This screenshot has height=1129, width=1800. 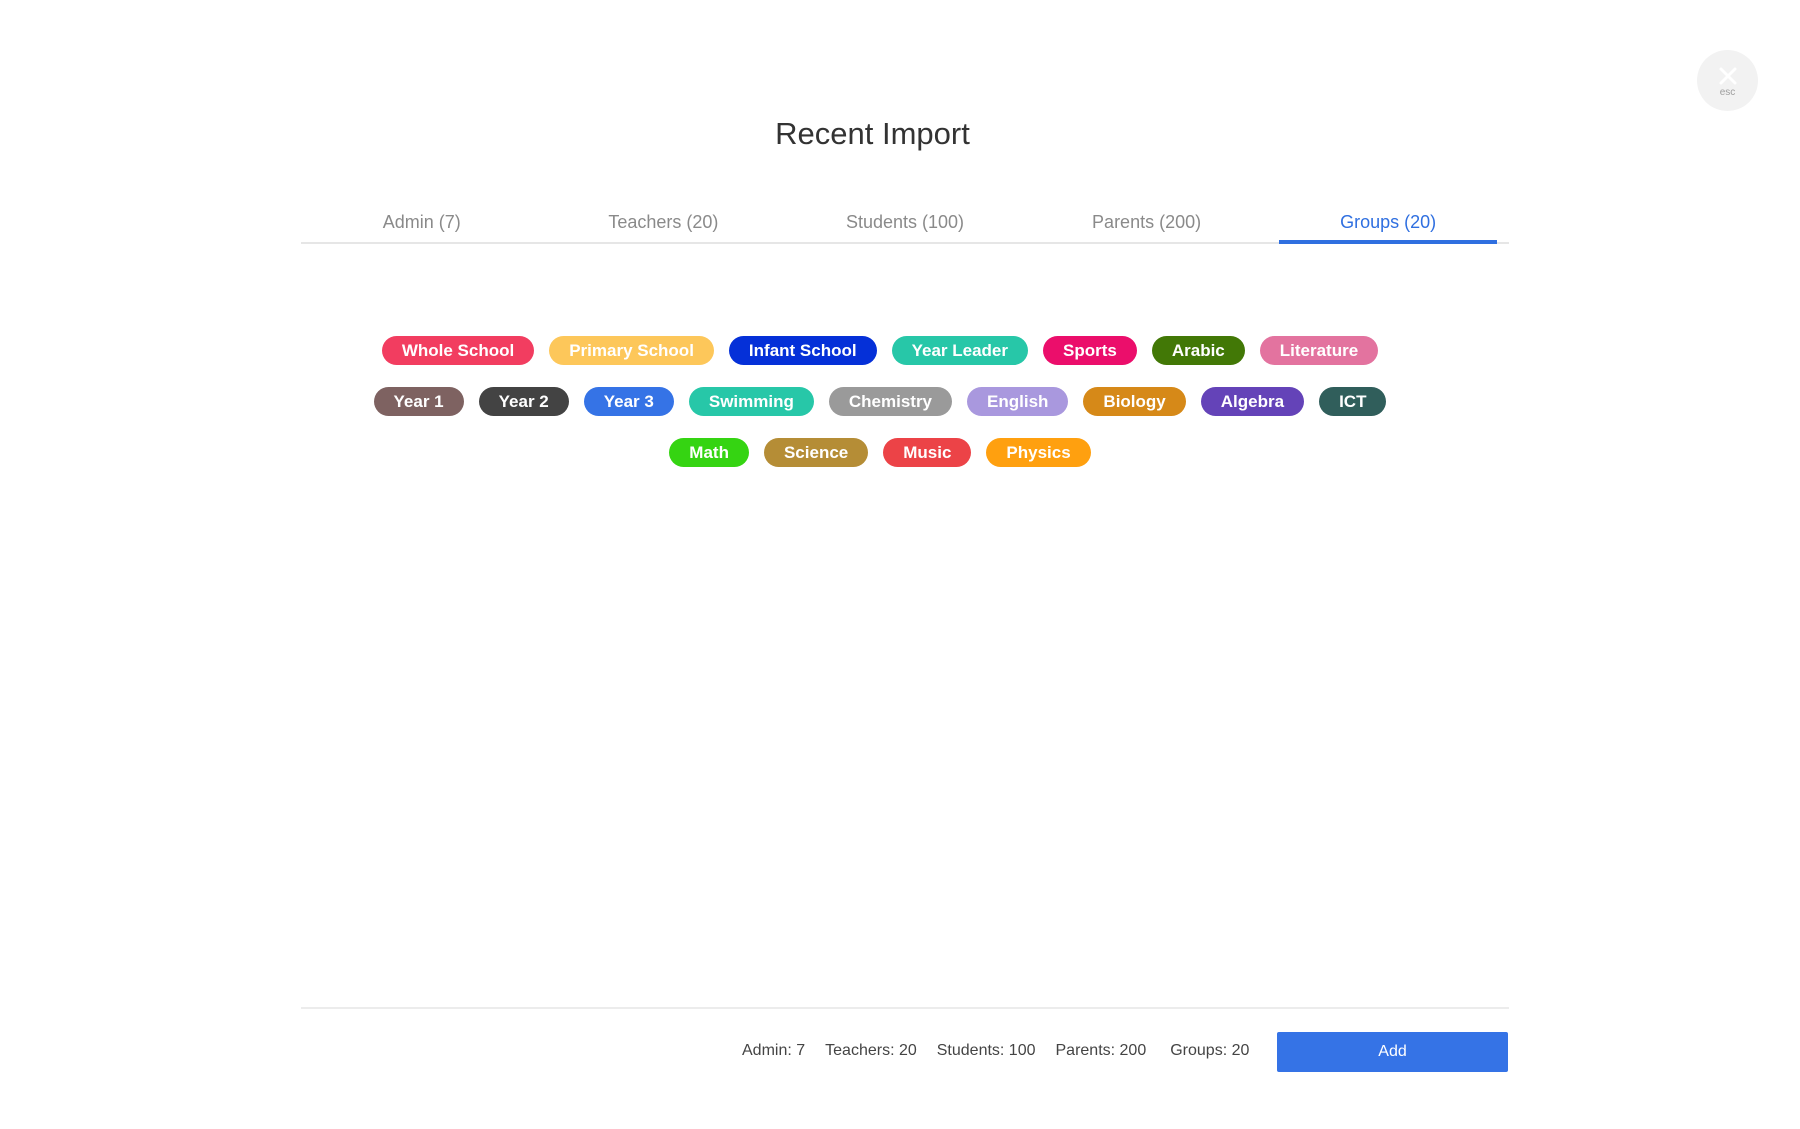 I want to click on group-chip: Algebra, so click(x=1252, y=401).